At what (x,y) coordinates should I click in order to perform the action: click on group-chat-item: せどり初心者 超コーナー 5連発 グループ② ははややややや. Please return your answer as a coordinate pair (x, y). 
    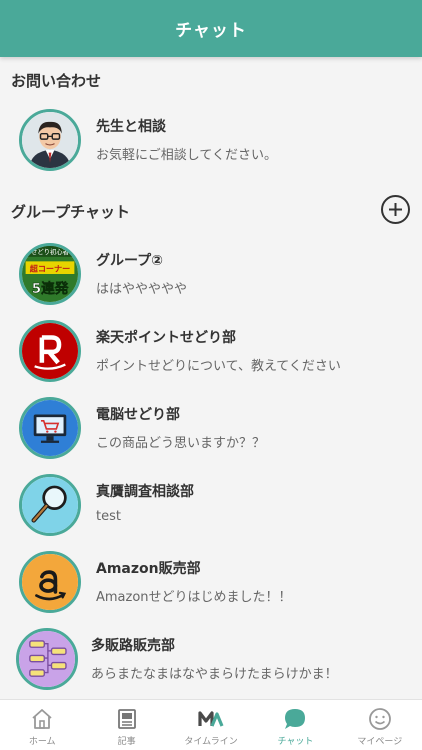
    Looking at the image, I should click on (211, 277).